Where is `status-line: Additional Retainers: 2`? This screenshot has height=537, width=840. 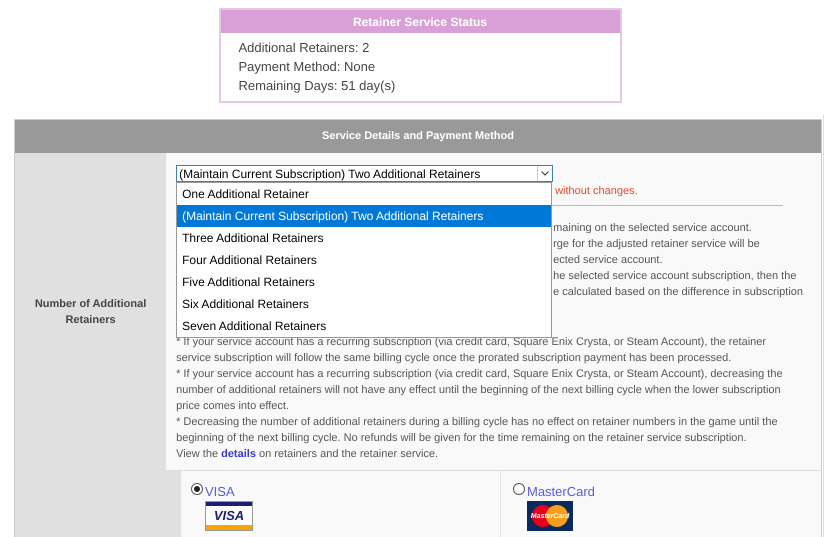 status-line: Additional Retainers: 2 is located at coordinates (304, 48).